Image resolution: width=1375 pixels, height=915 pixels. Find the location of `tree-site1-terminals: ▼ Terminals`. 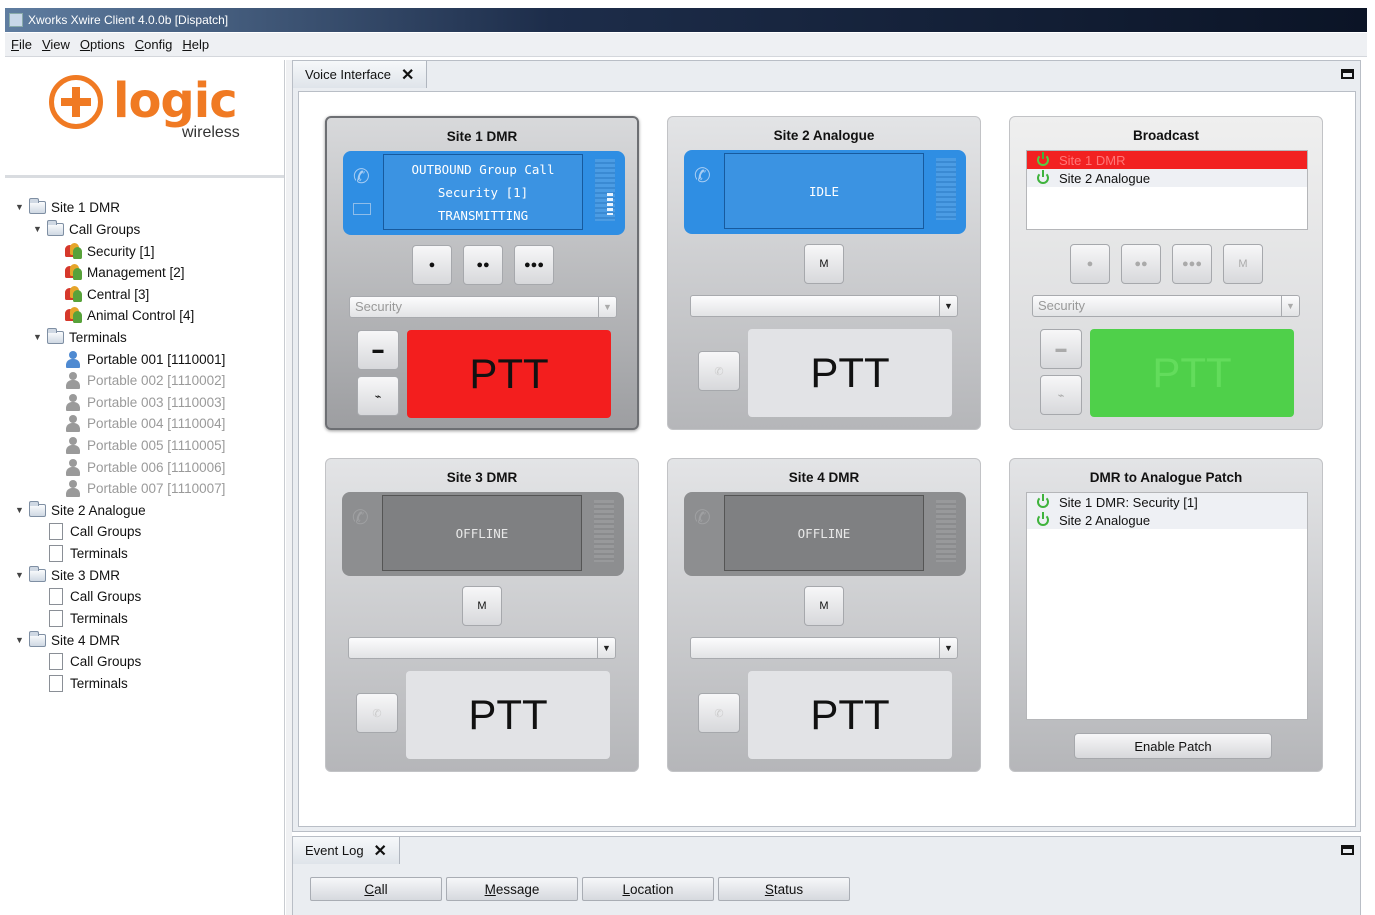

tree-site1-terminals: ▼ Terminals is located at coordinates (80, 337).